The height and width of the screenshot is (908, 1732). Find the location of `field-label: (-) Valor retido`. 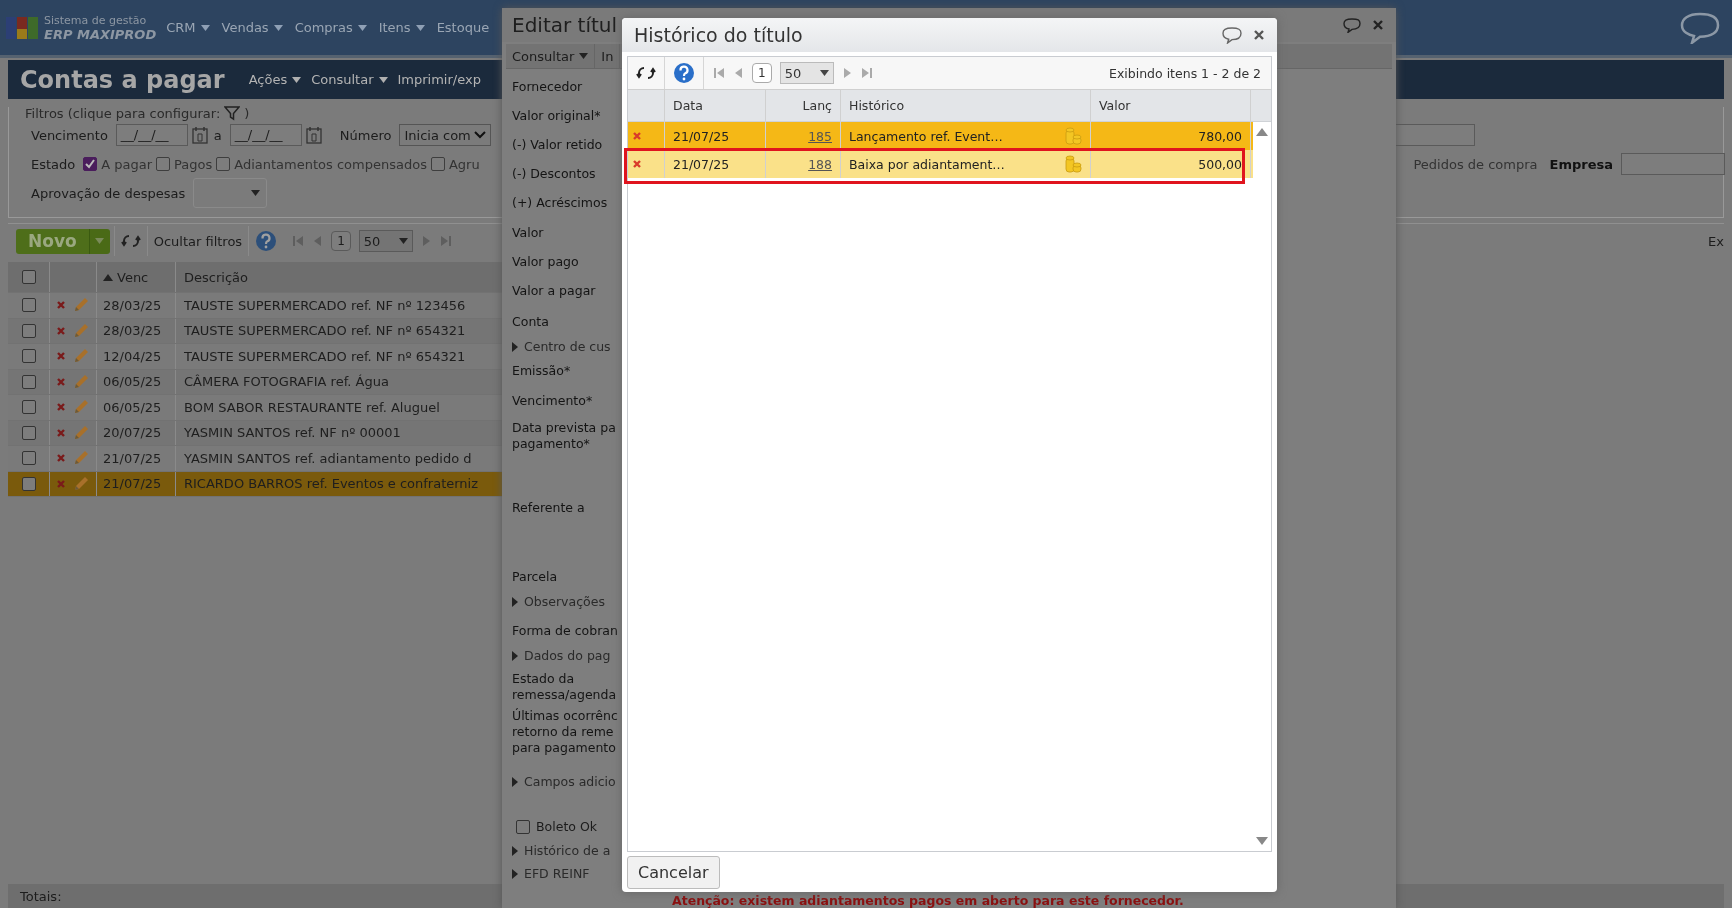

field-label: (-) Valor retido is located at coordinates (557, 145).